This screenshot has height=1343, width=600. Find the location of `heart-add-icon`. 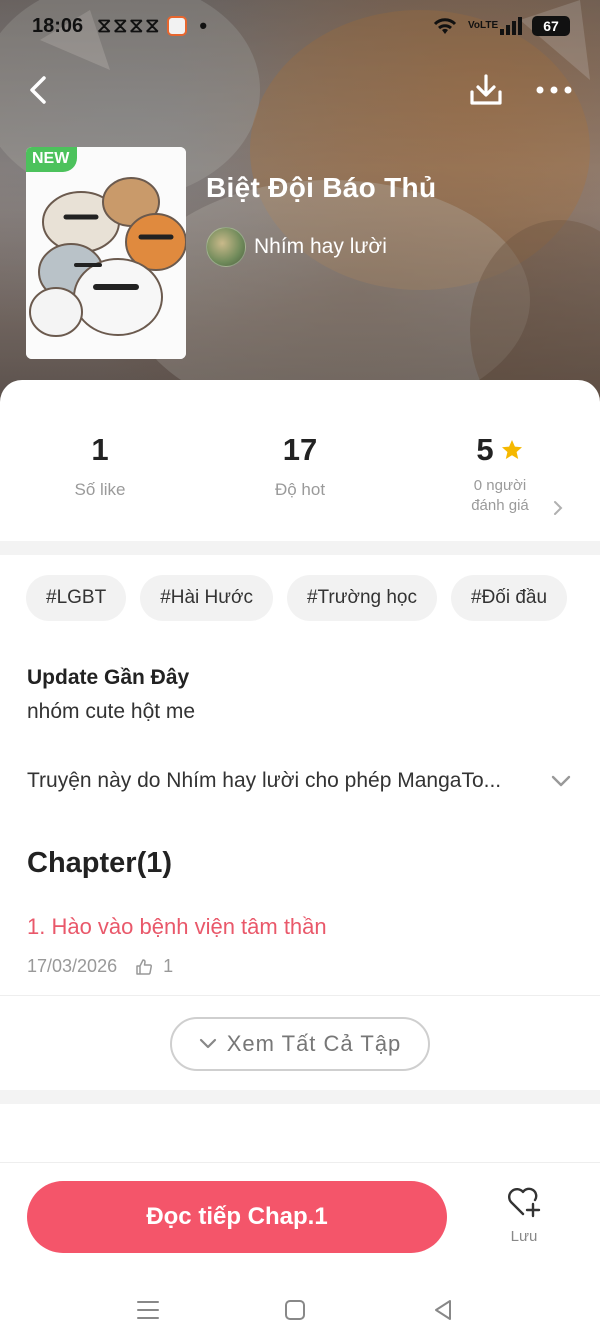

heart-add-icon is located at coordinates (524, 1202).